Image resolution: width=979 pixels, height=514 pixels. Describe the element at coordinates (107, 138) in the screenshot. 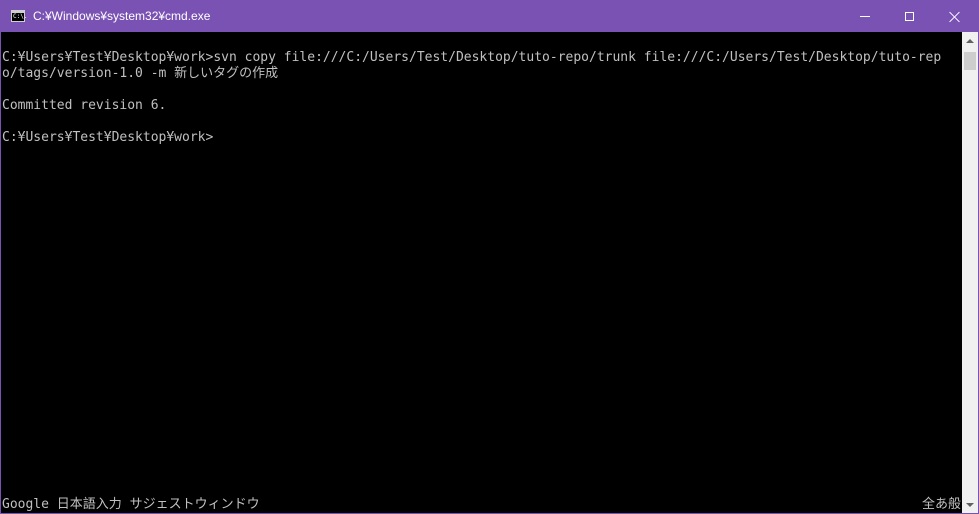

I see `command-prompt: C:¥Users¥Test¥Desktop¥work>` at that location.